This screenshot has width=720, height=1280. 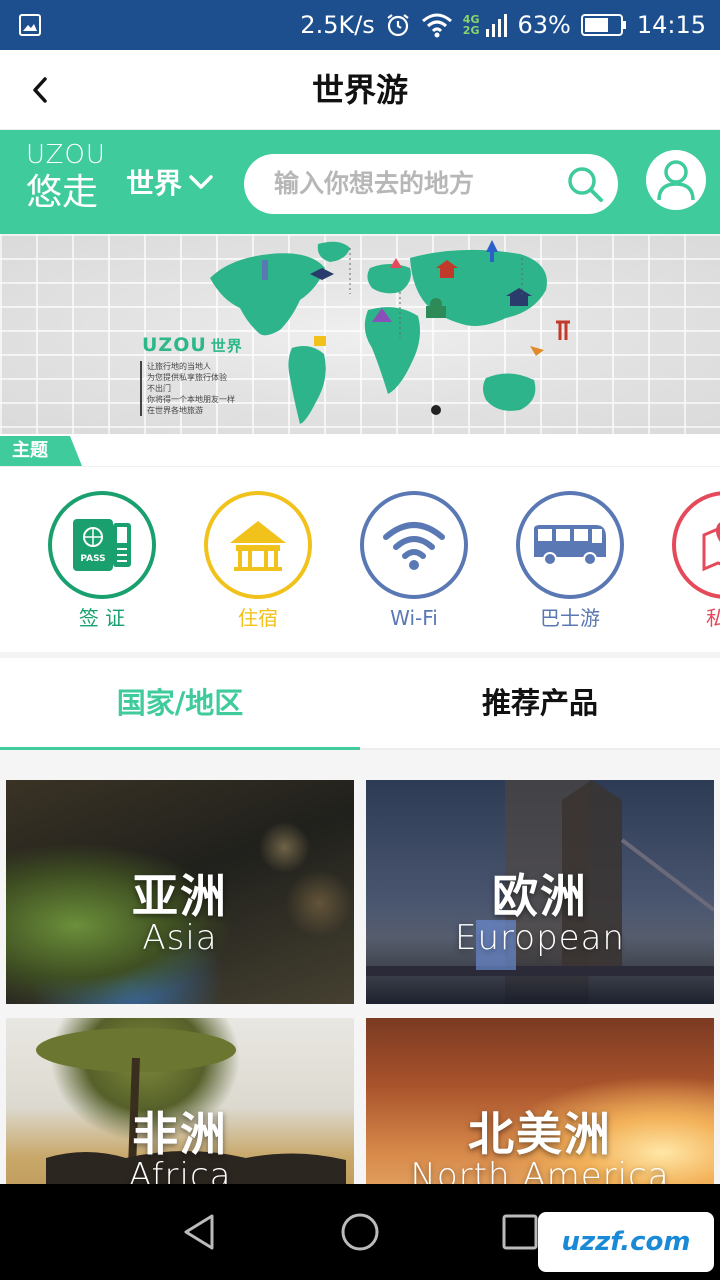 I want to click on tab-bar: 国家/地区 推荐产品, so click(x=360, y=705).